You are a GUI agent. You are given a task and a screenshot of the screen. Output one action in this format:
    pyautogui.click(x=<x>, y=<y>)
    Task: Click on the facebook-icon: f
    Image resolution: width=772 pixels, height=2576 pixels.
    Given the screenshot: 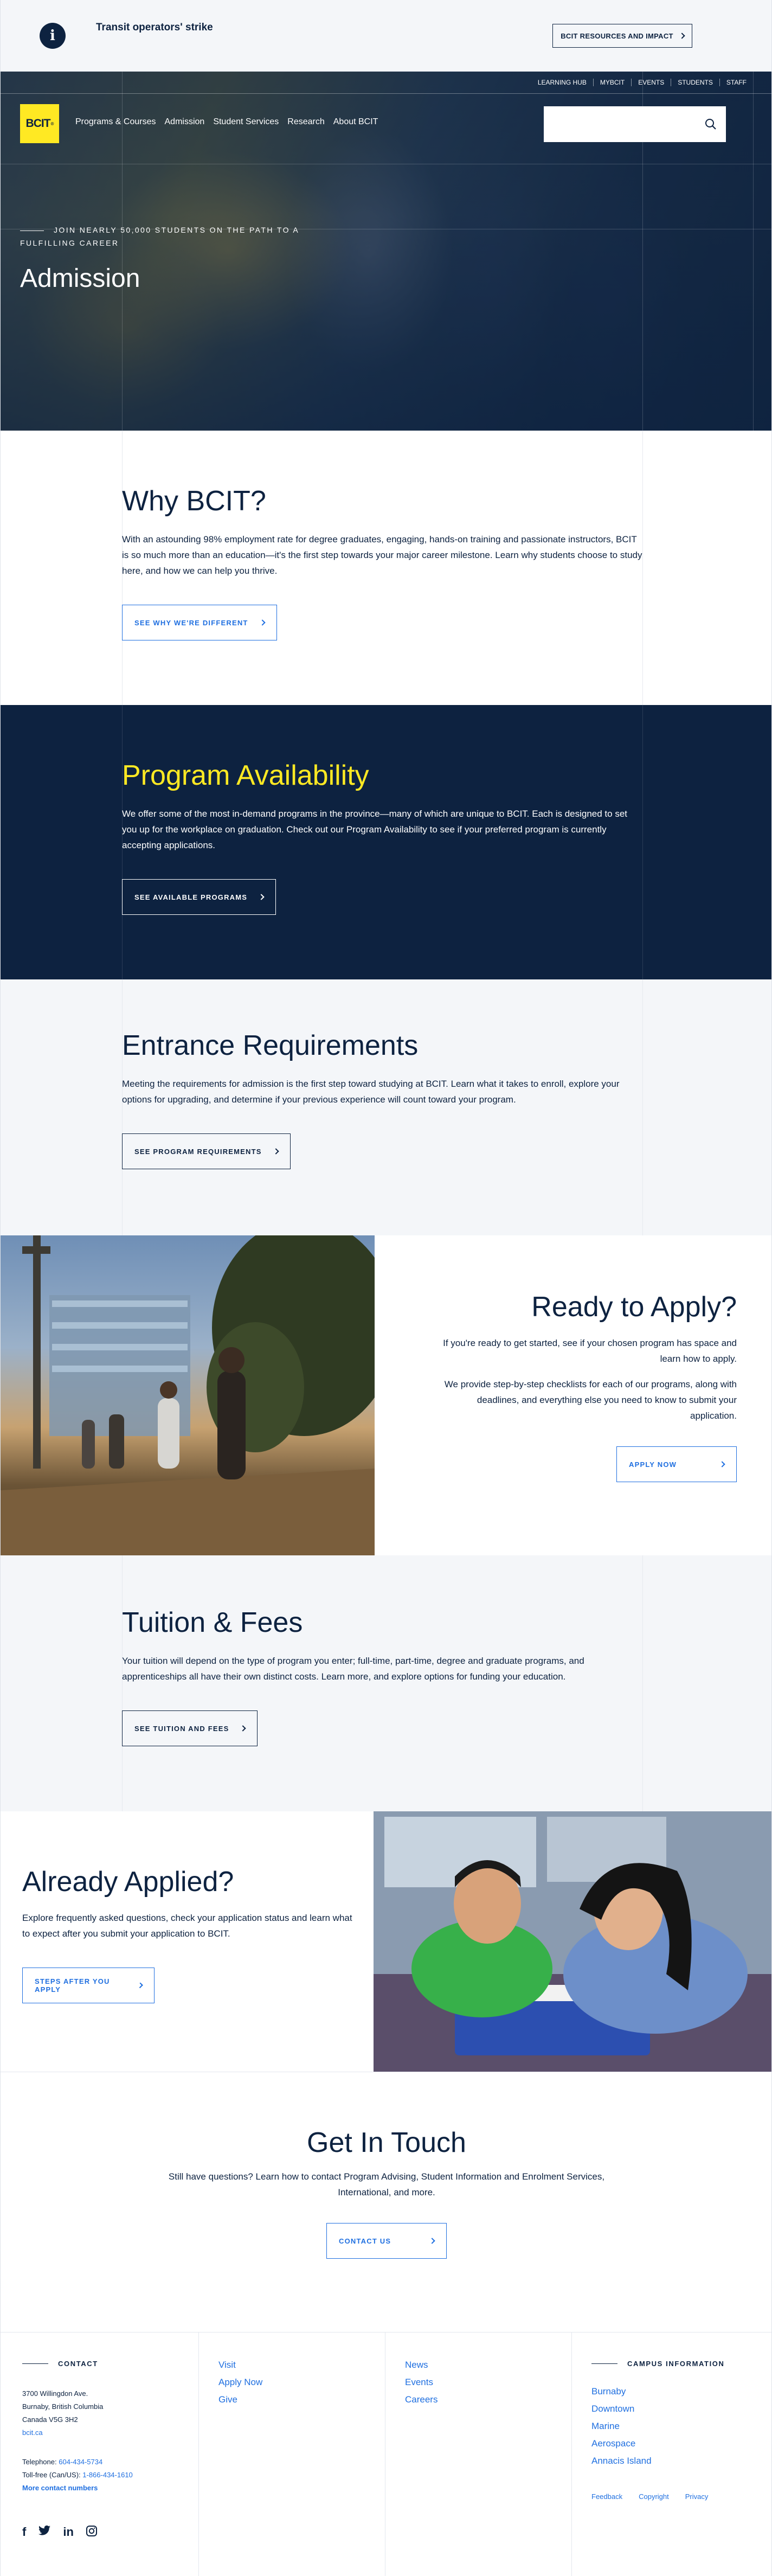 What is the action you would take?
    pyautogui.click(x=24, y=2532)
    